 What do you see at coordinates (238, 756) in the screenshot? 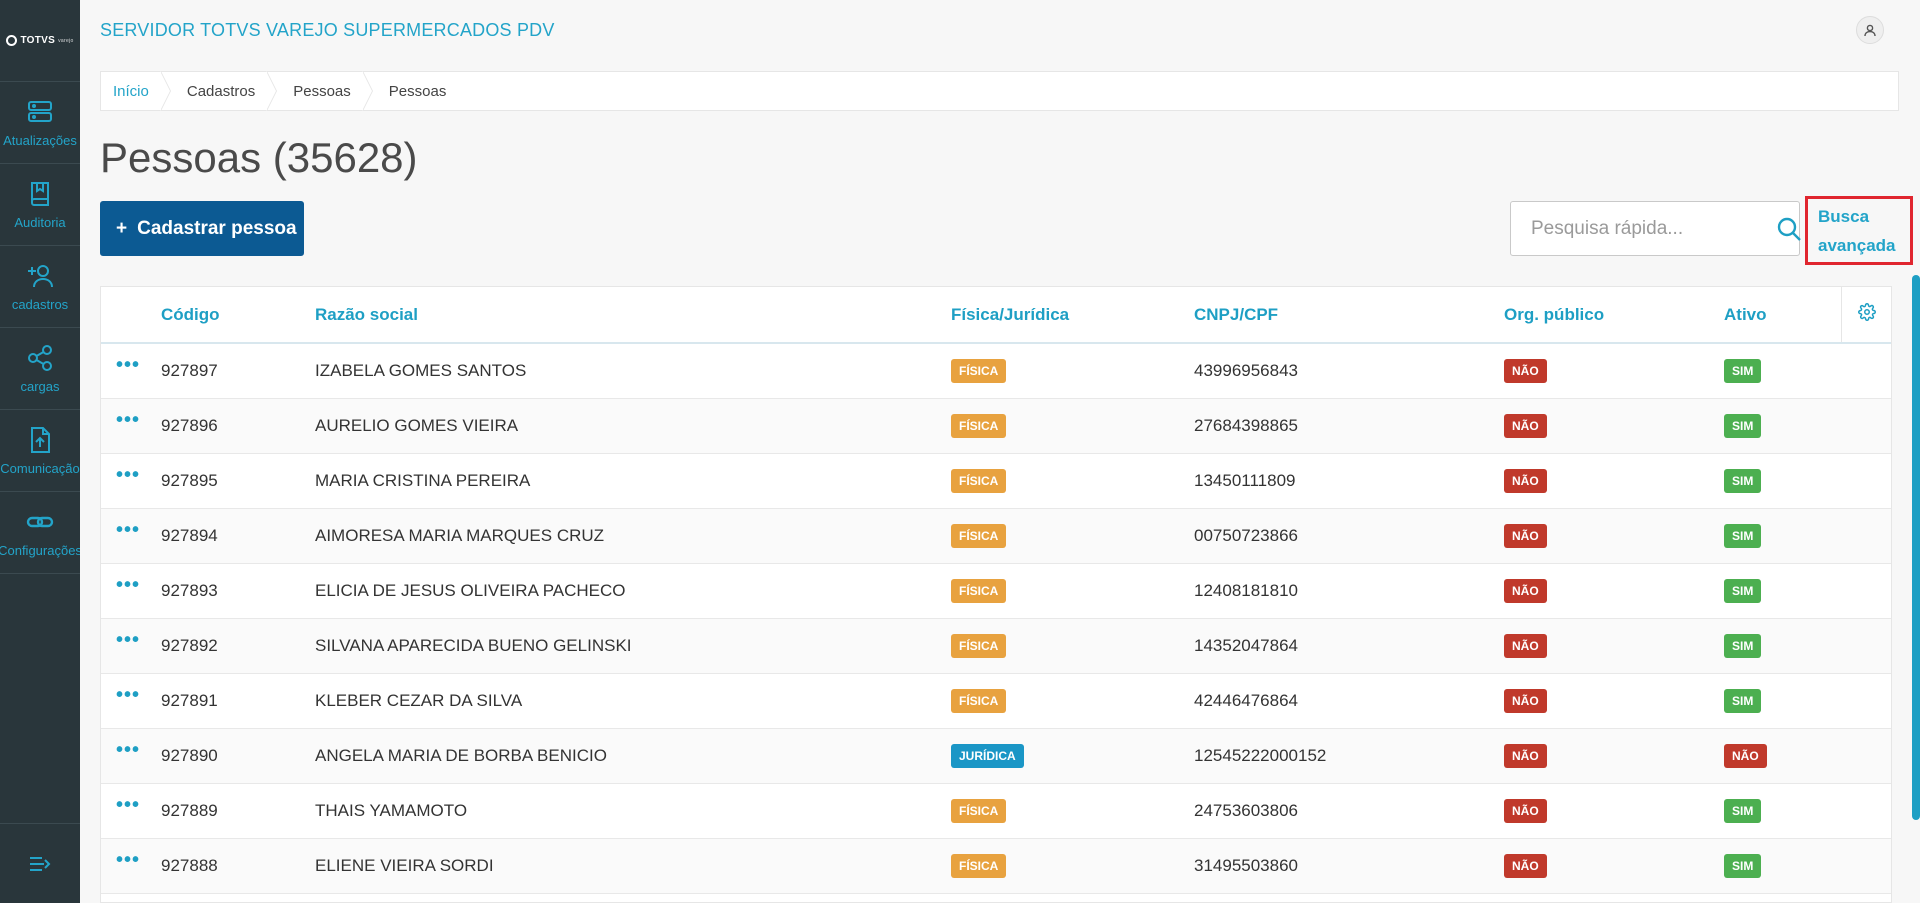
I see `cell-codigo: 927890` at bounding box center [238, 756].